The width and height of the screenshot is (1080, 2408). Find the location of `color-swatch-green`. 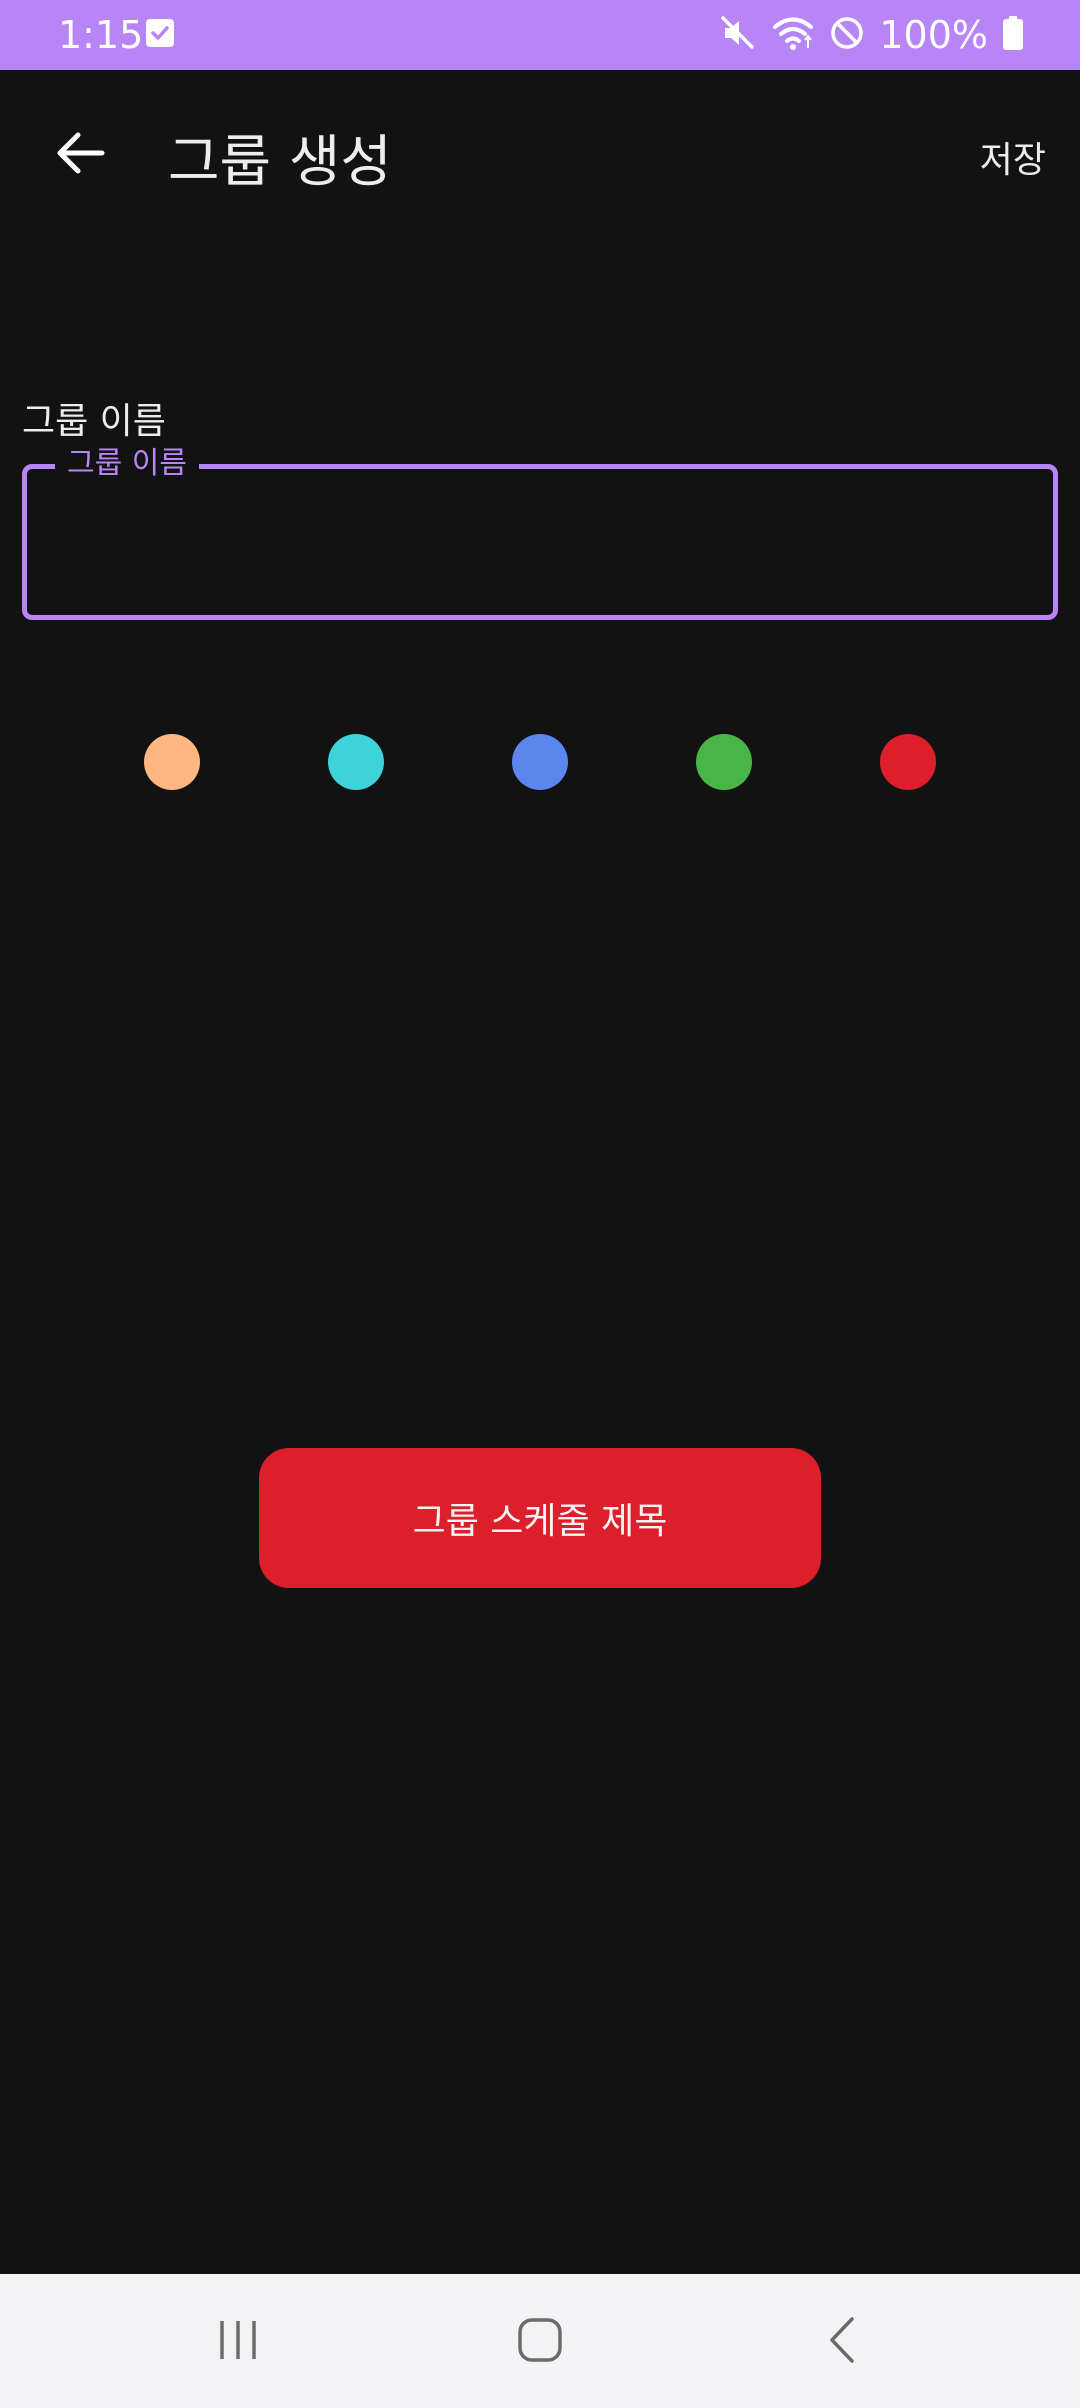

color-swatch-green is located at coordinates (724, 762).